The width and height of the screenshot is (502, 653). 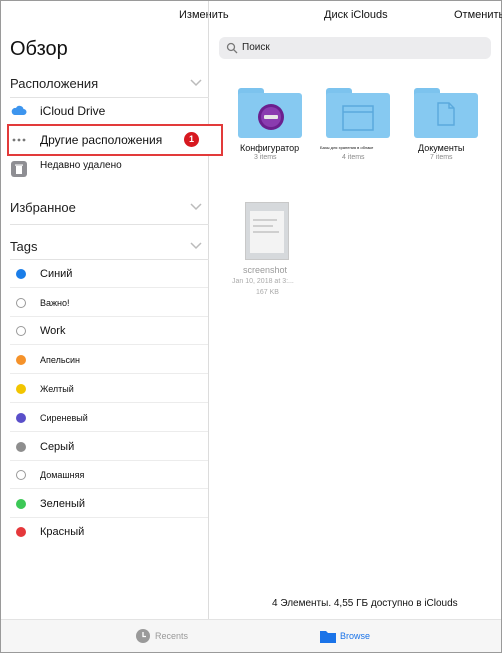 I want to click on clock-icon, so click(x=143, y=636).